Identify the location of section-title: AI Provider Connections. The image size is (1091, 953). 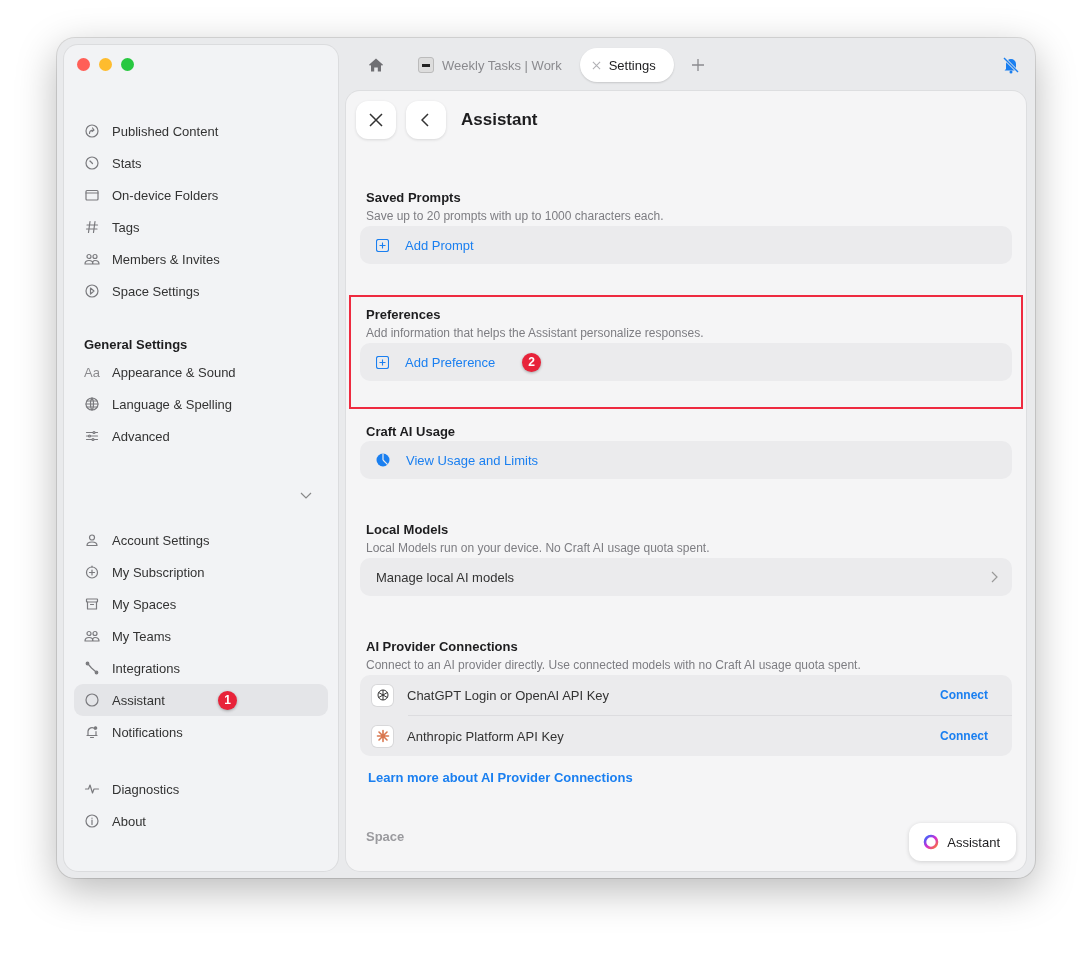
(441, 647).